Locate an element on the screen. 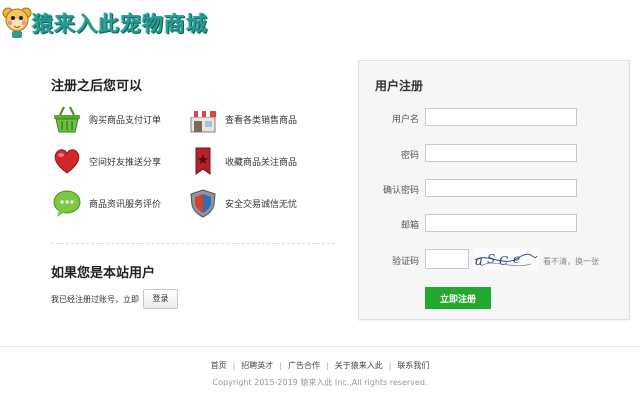 The width and height of the screenshot is (640, 394). username-input is located at coordinates (501, 117).